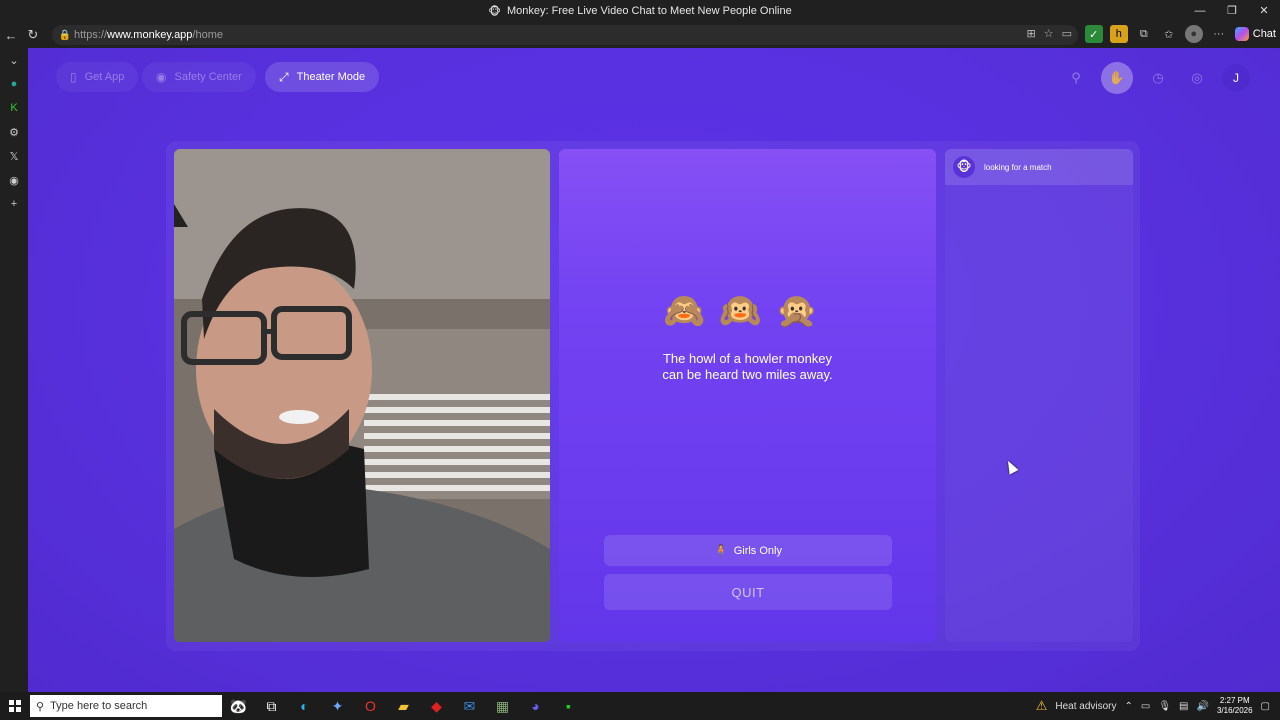  What do you see at coordinates (1197, 78) in the screenshot?
I see `messages-icon: ◎` at bounding box center [1197, 78].